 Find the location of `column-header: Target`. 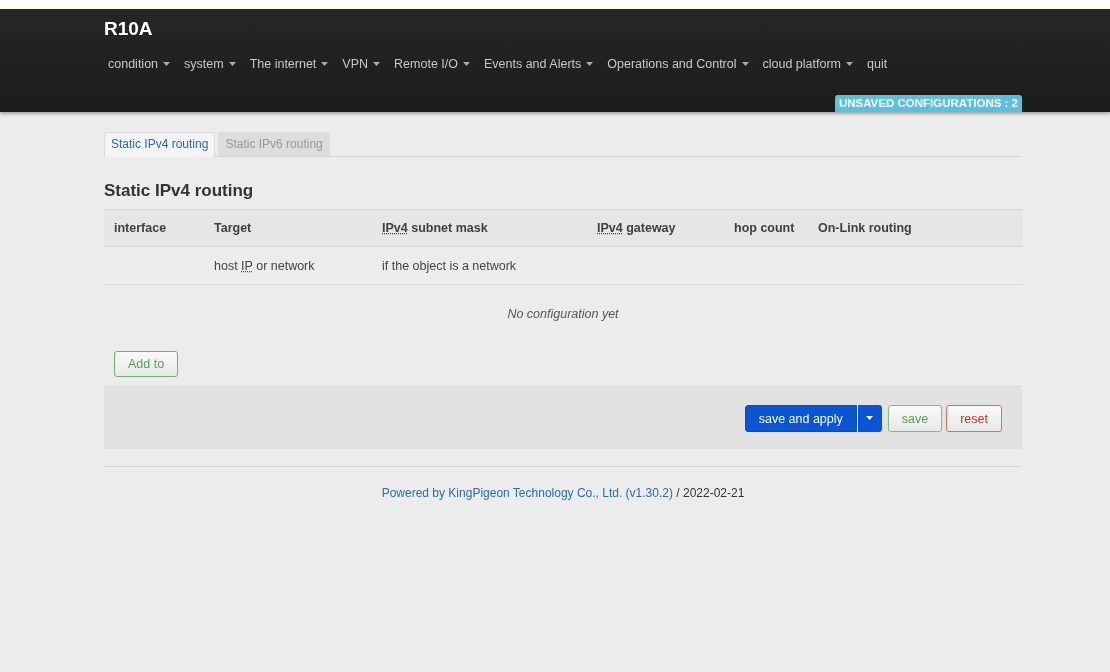

column-header: Target is located at coordinates (233, 228).